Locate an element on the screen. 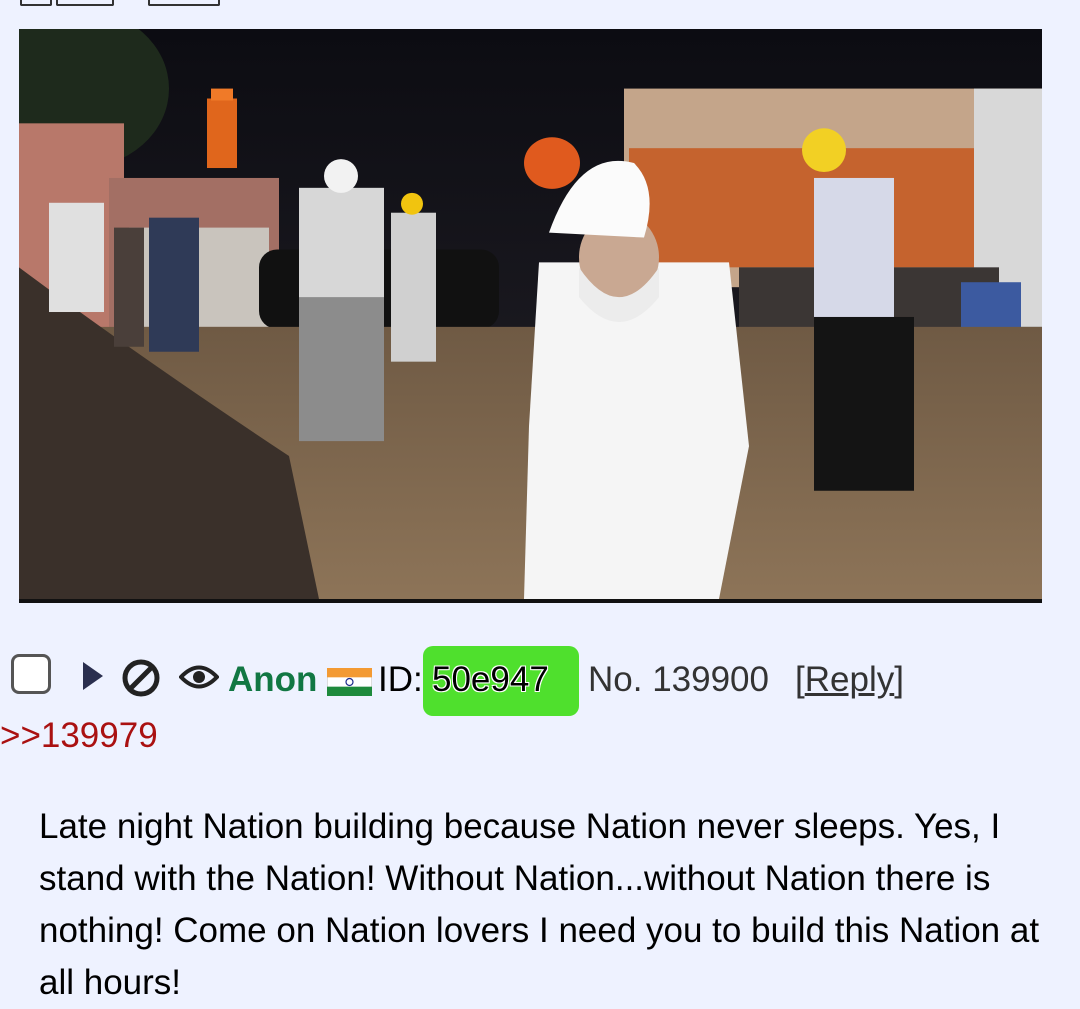 This screenshot has height=1009, width=1080. eye-icon is located at coordinates (199, 677).